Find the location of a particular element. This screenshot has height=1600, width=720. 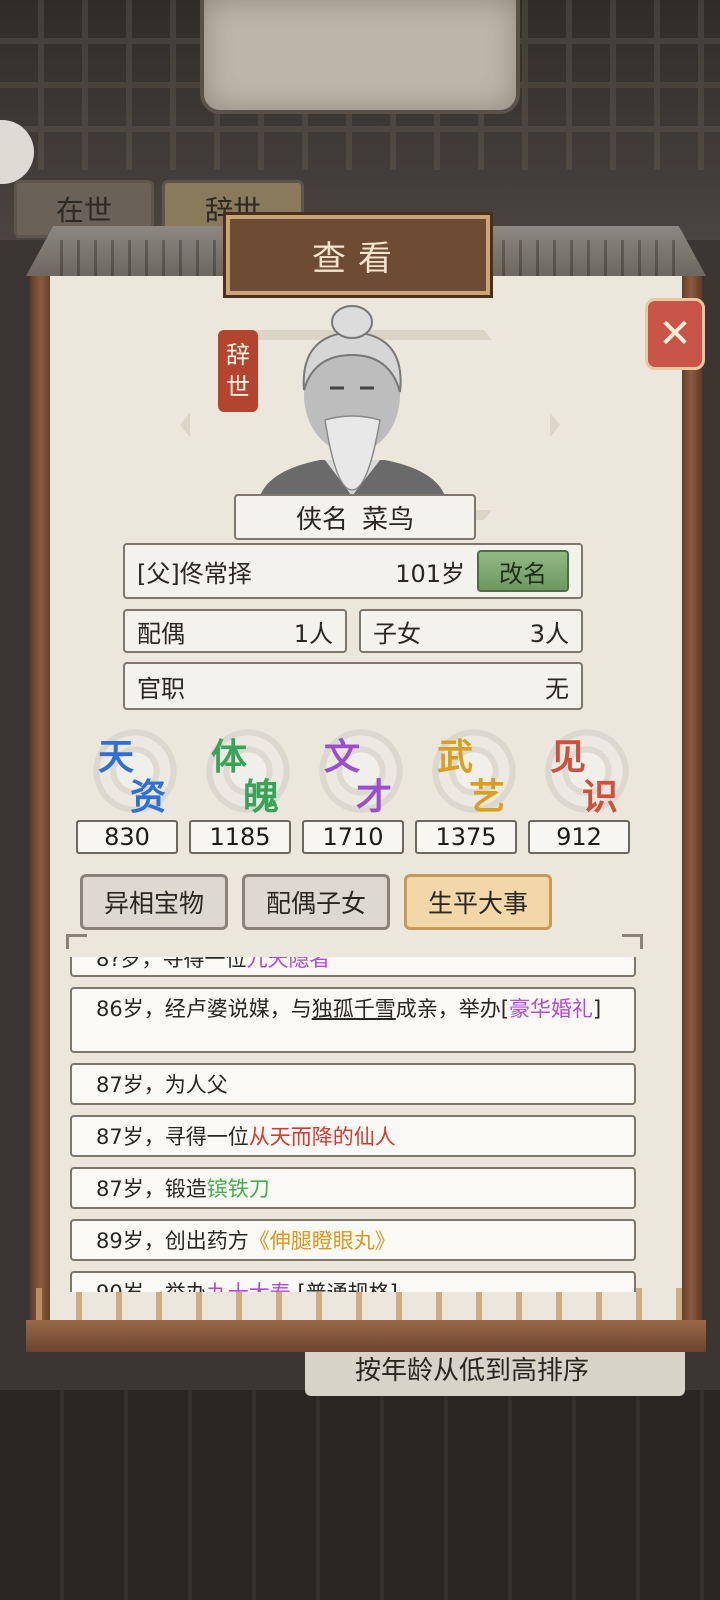

list-item: 87岁，寻得一位从天而降的仙人 is located at coordinates (353, 1136).